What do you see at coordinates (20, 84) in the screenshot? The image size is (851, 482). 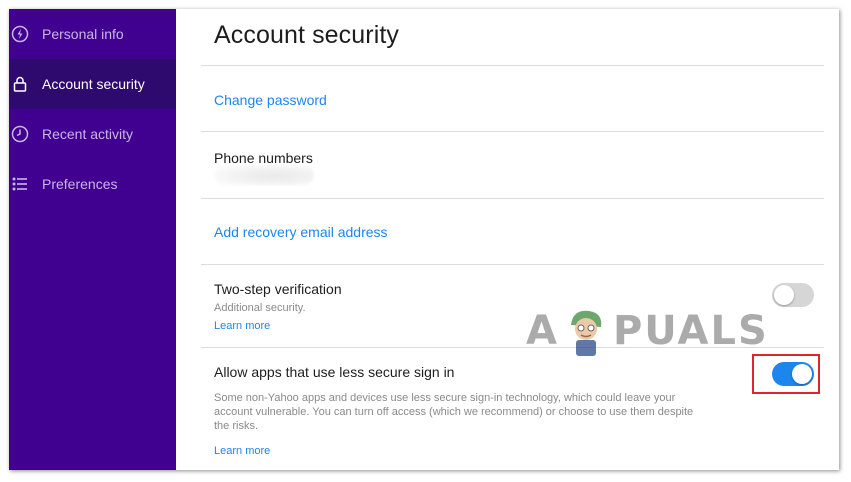 I see `lock-icon` at bounding box center [20, 84].